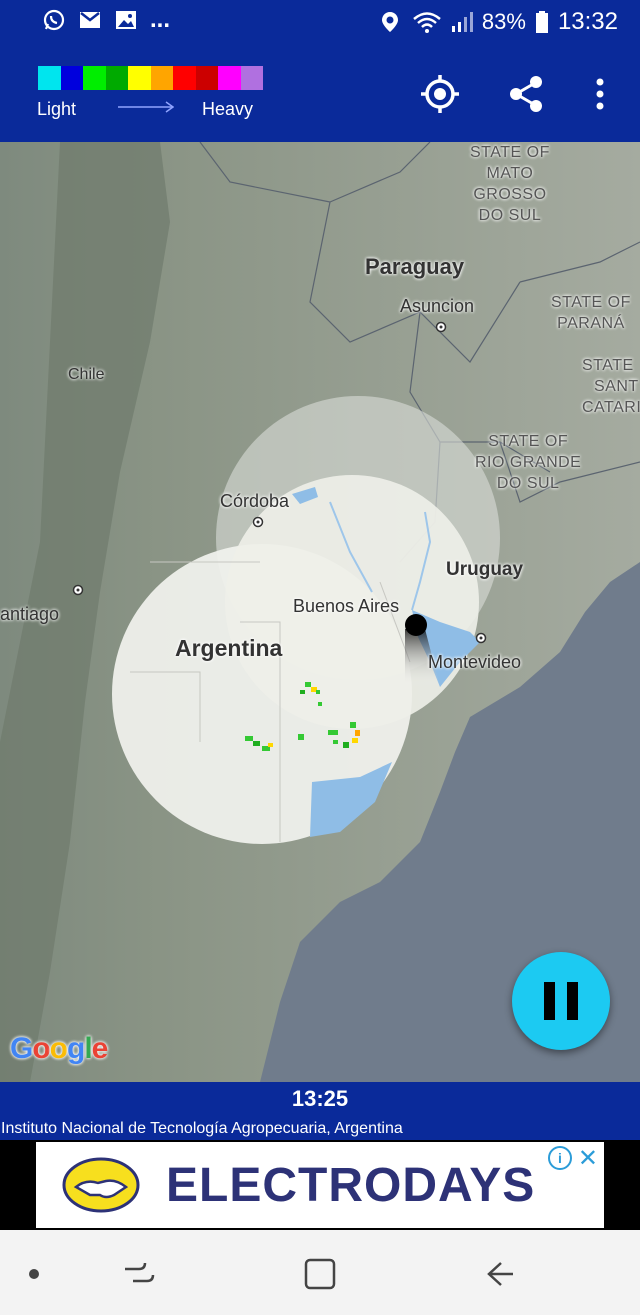 Image resolution: width=640 pixels, height=1315 pixels. Describe the element at coordinates (588, 1158) in the screenshot. I see `ad-close-icon: ✕` at that location.